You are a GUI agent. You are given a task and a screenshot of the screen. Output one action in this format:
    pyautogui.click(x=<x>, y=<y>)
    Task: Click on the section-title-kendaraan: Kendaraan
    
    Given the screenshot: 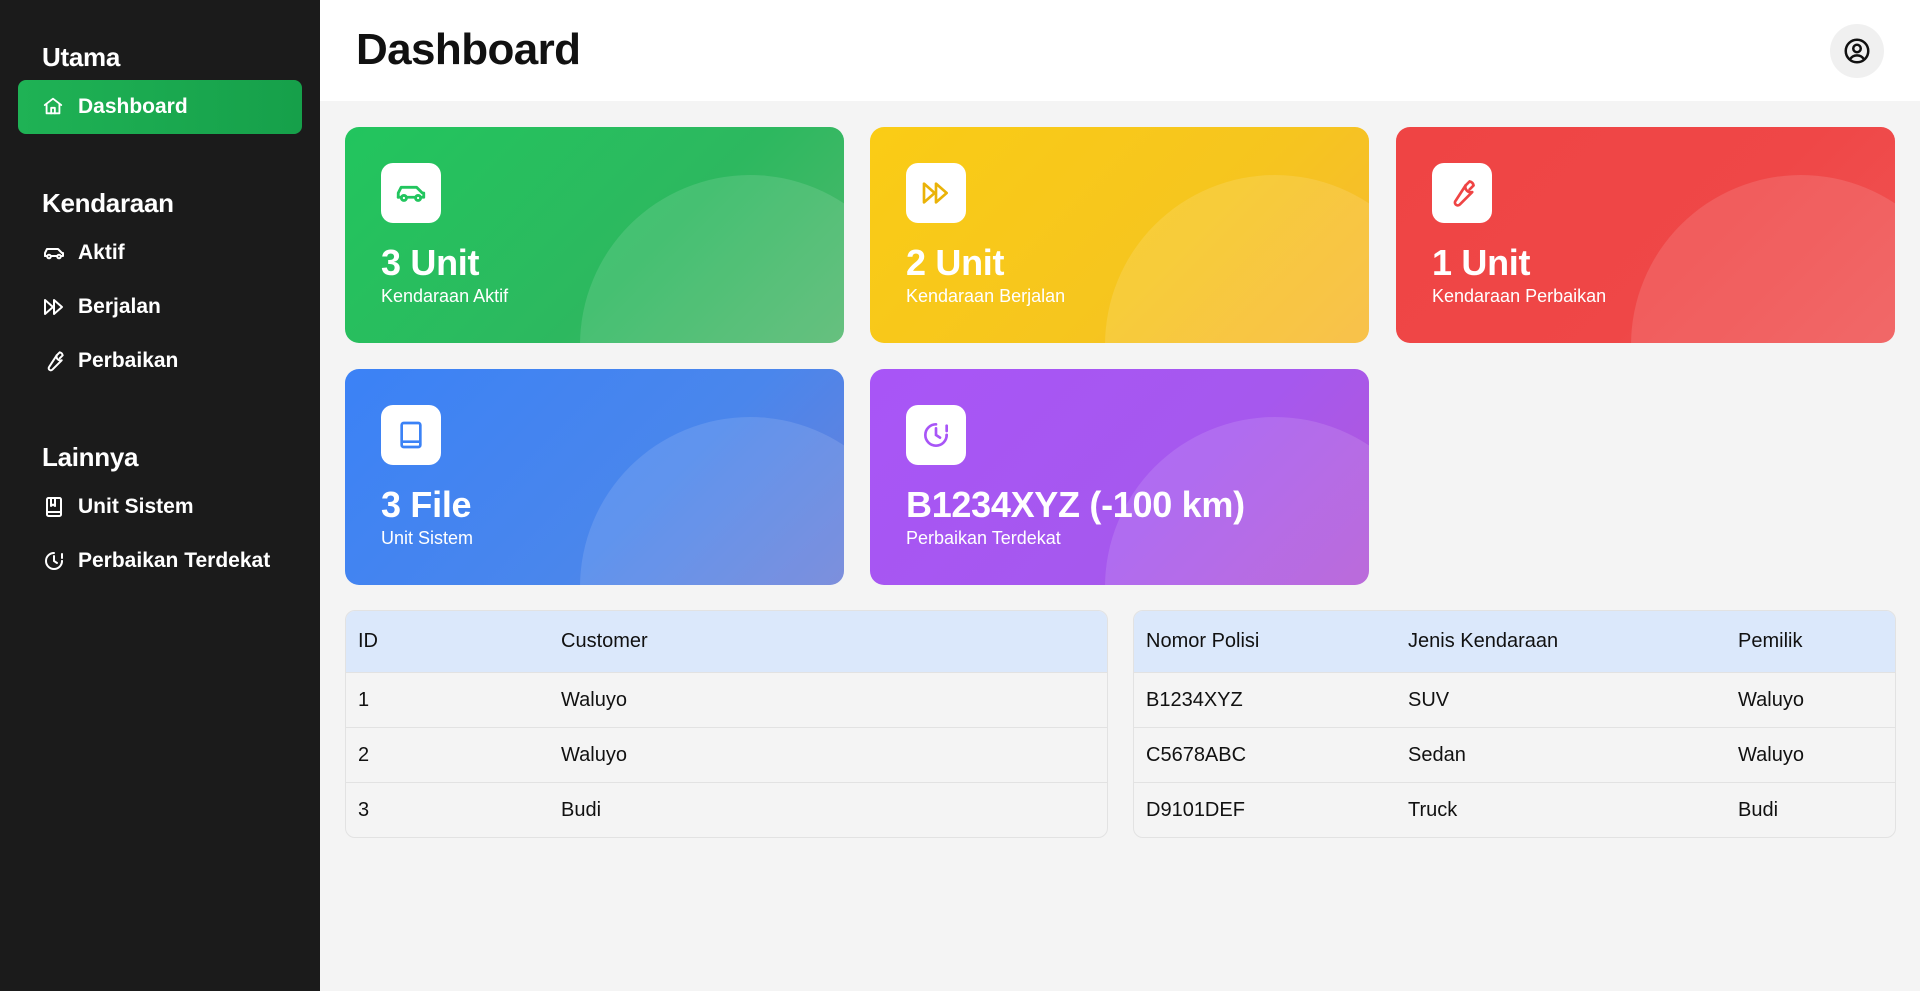 What is the action you would take?
    pyautogui.click(x=108, y=203)
    